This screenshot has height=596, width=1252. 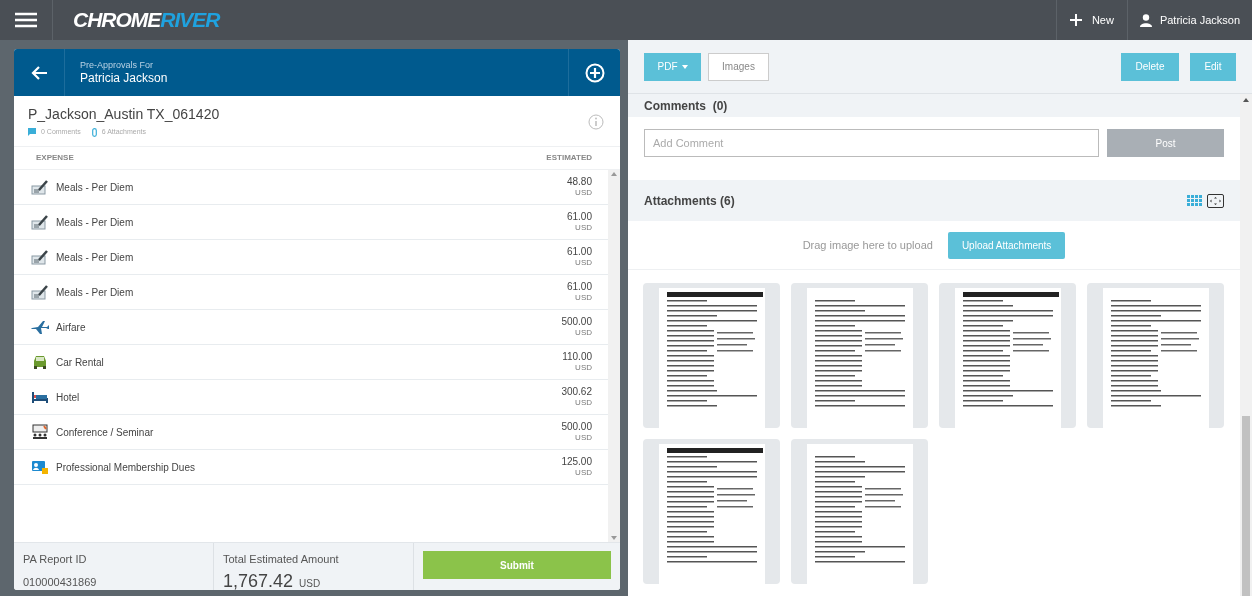 What do you see at coordinates (579, 181) in the screenshot?
I see `expense-amount: 48.80` at bounding box center [579, 181].